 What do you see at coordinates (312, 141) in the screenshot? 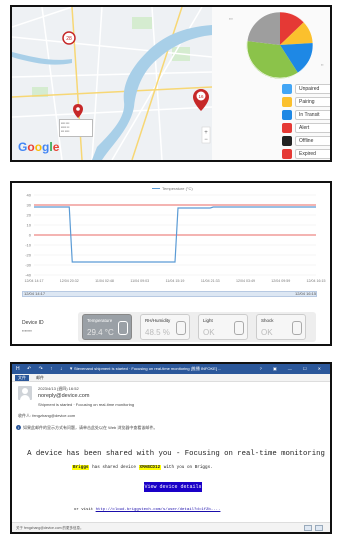
I see `legend-label: Offline` at bounding box center [312, 141].